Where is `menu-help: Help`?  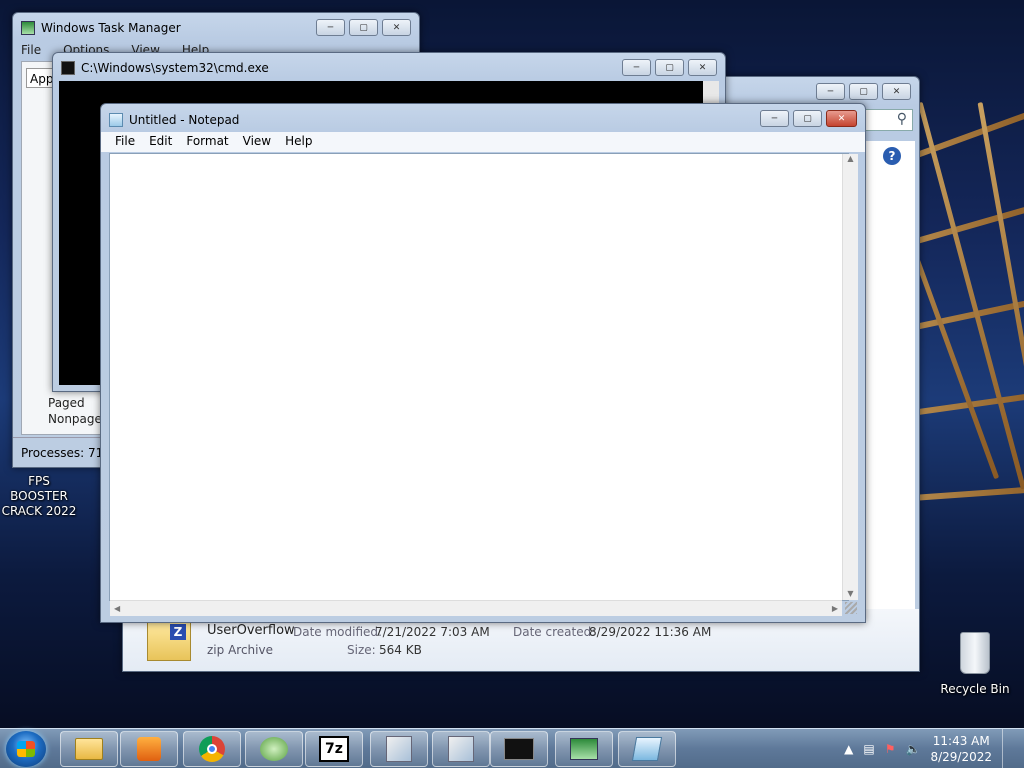 menu-help: Help is located at coordinates (298, 142).